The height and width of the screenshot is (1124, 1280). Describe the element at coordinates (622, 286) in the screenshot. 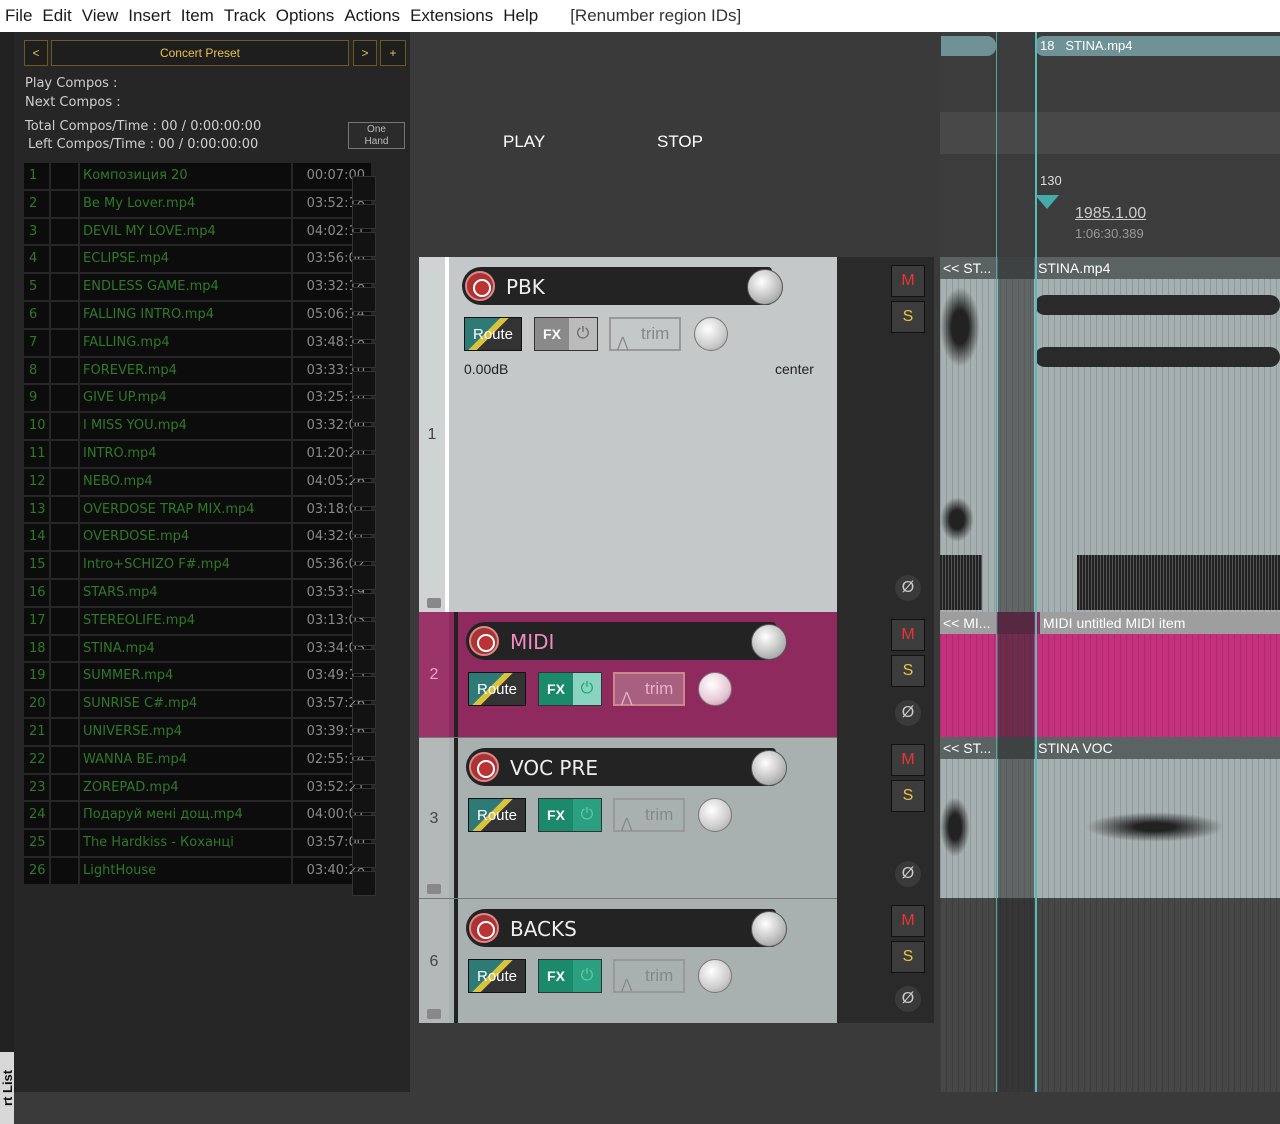

I see `track-name-bar: PBK` at that location.